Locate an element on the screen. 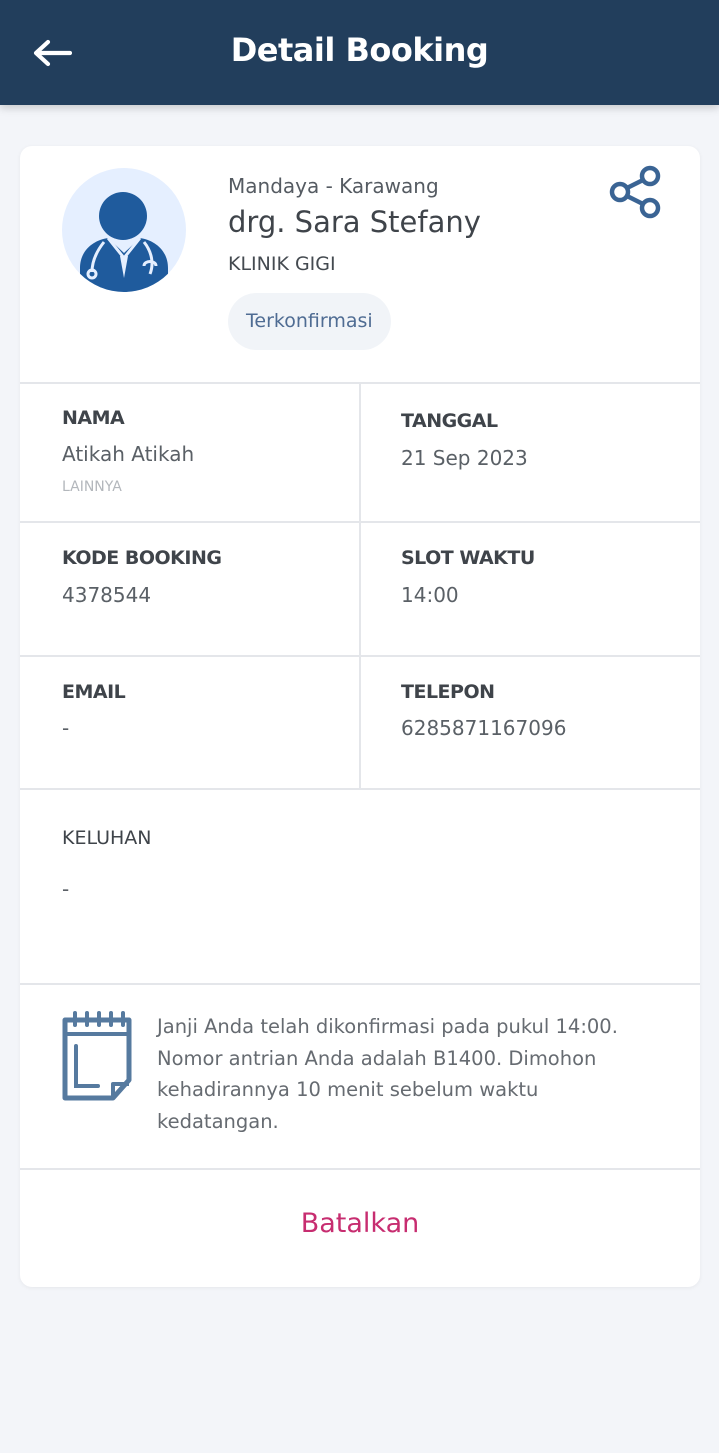 This screenshot has width=719, height=1453. telepon-label: TELEPON is located at coordinates (448, 692).